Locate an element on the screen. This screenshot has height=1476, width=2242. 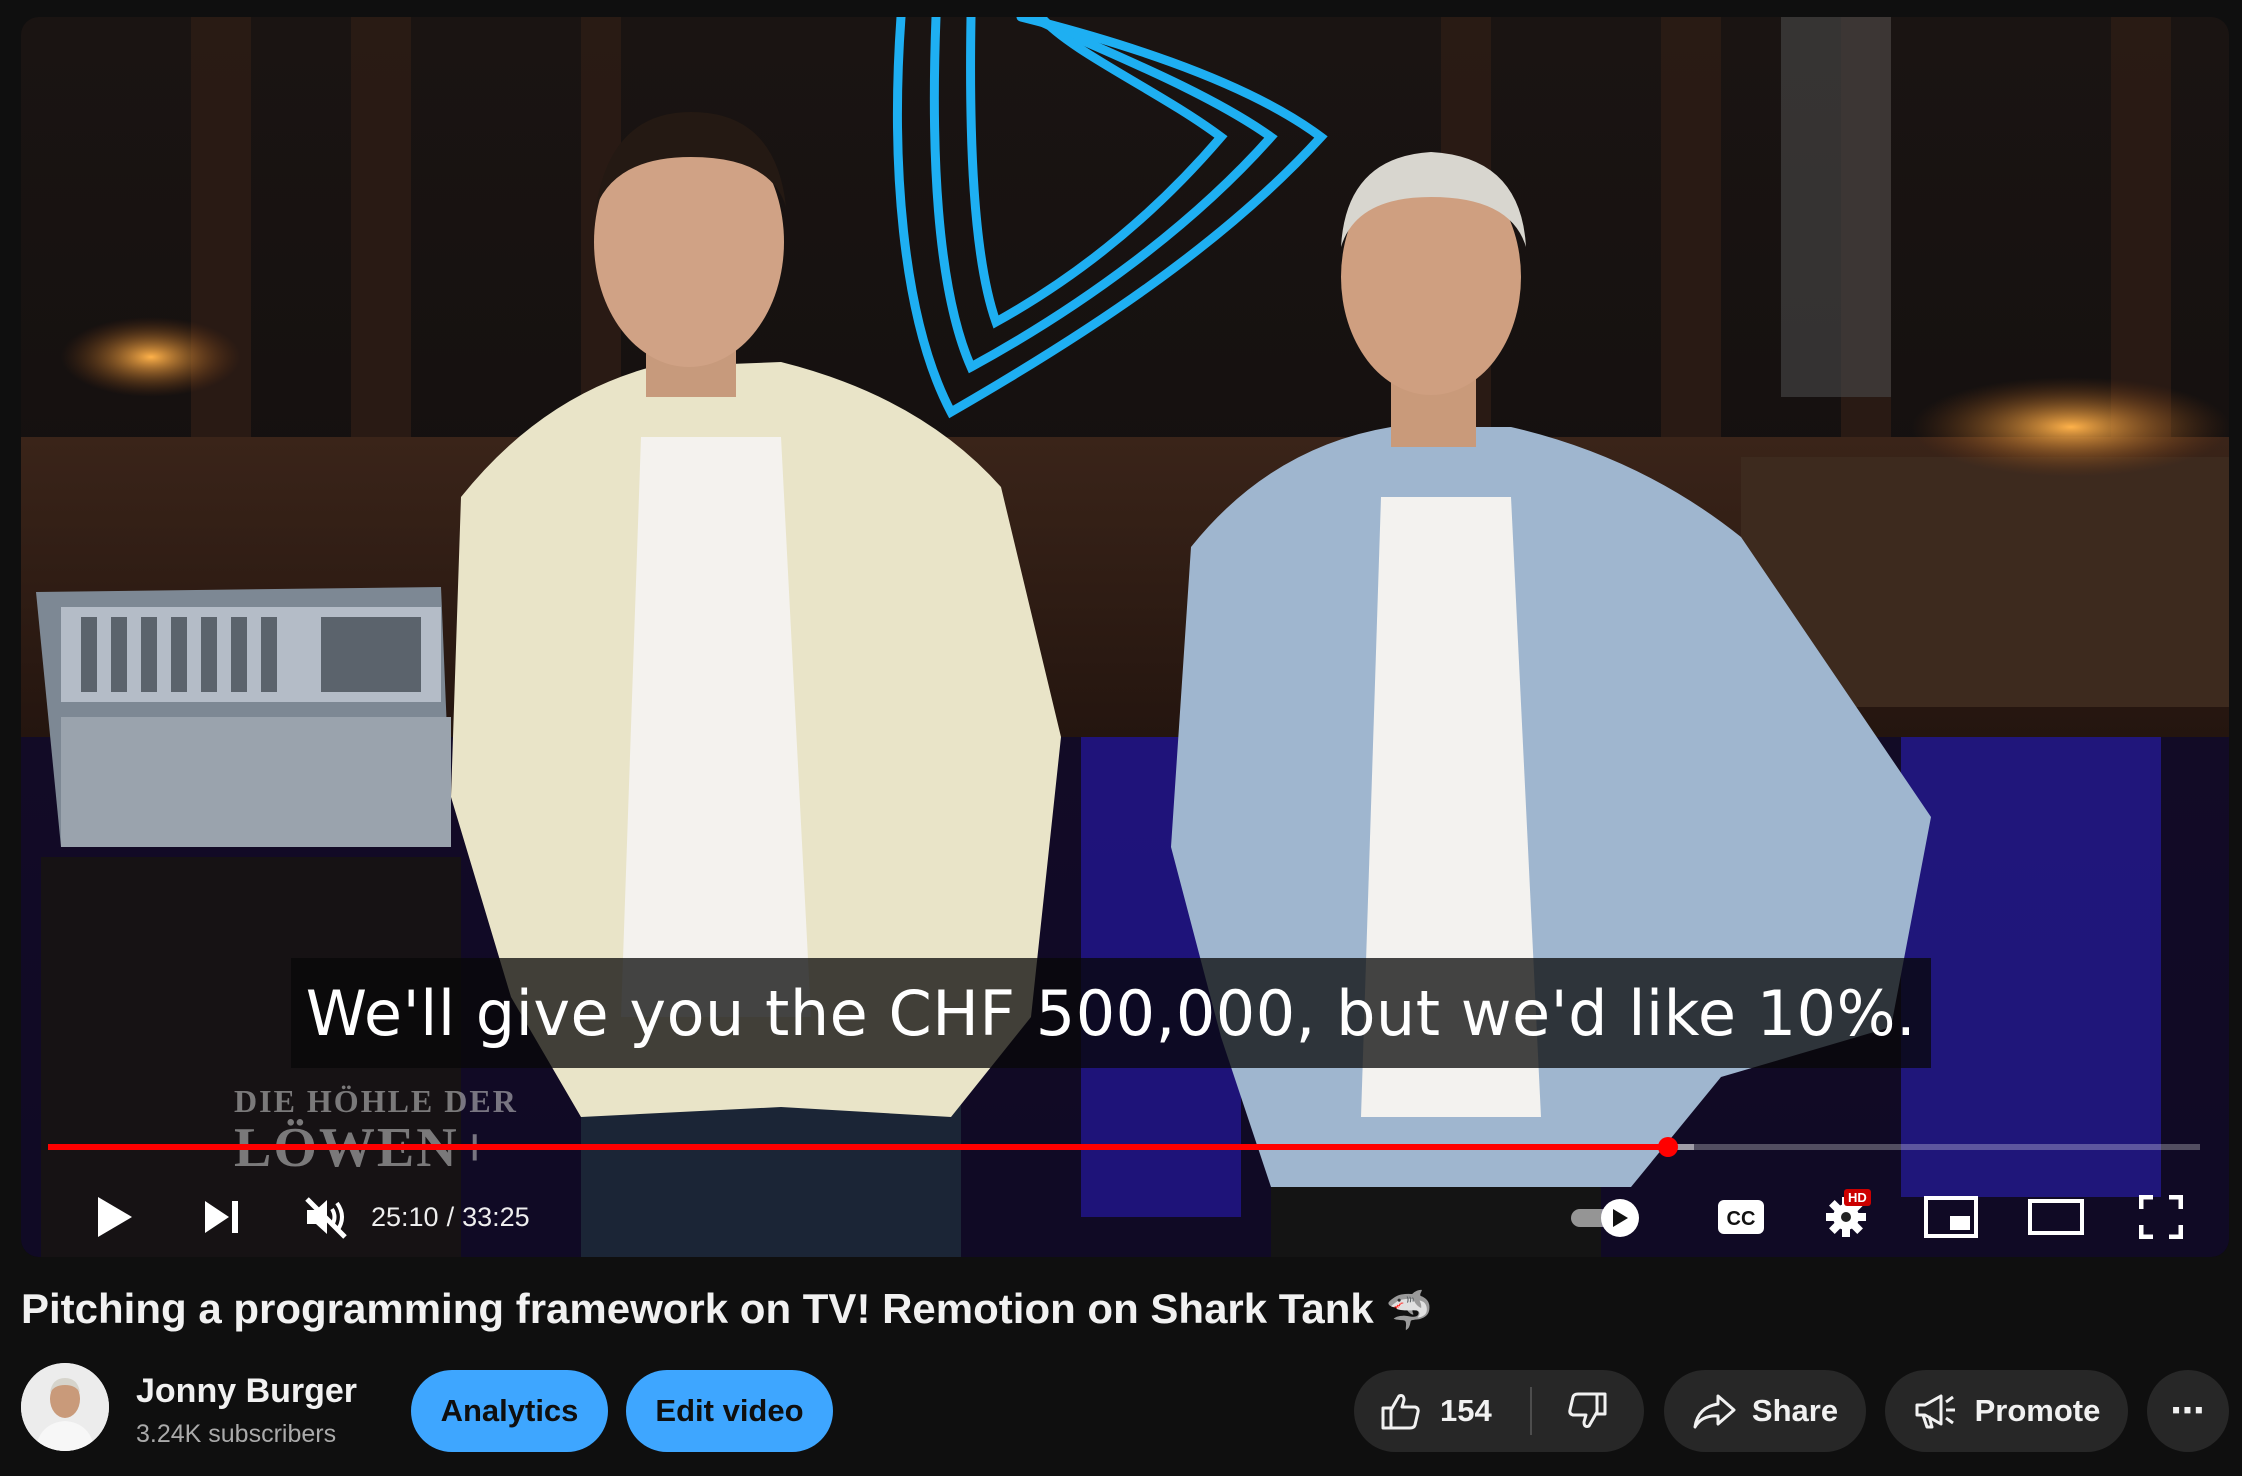
volume-muted-icon is located at coordinates (326, 1218).